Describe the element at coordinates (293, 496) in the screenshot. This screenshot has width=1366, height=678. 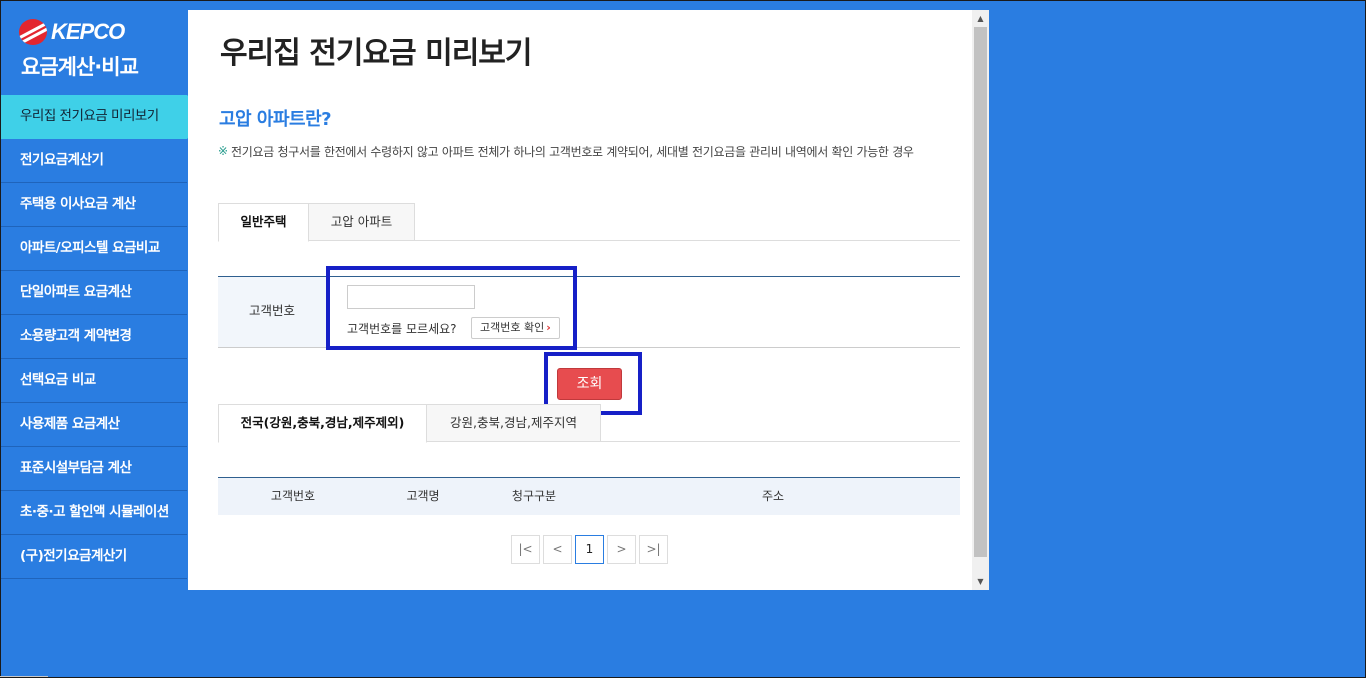
I see `column-customer-number: 고객번호` at that location.